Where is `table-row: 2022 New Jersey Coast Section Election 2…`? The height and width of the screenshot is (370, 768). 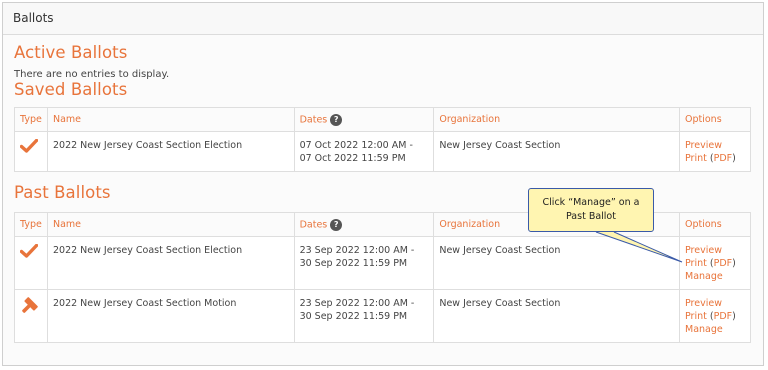
table-row: 2022 New Jersey Coast Section Election 2… is located at coordinates (382, 263).